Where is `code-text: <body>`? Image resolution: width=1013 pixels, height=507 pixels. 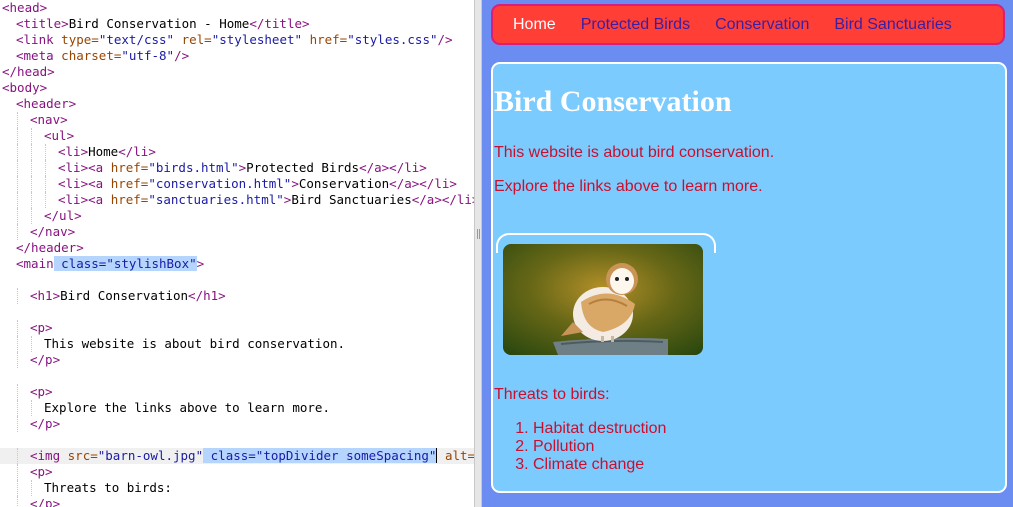 code-text: <body> is located at coordinates (25, 87).